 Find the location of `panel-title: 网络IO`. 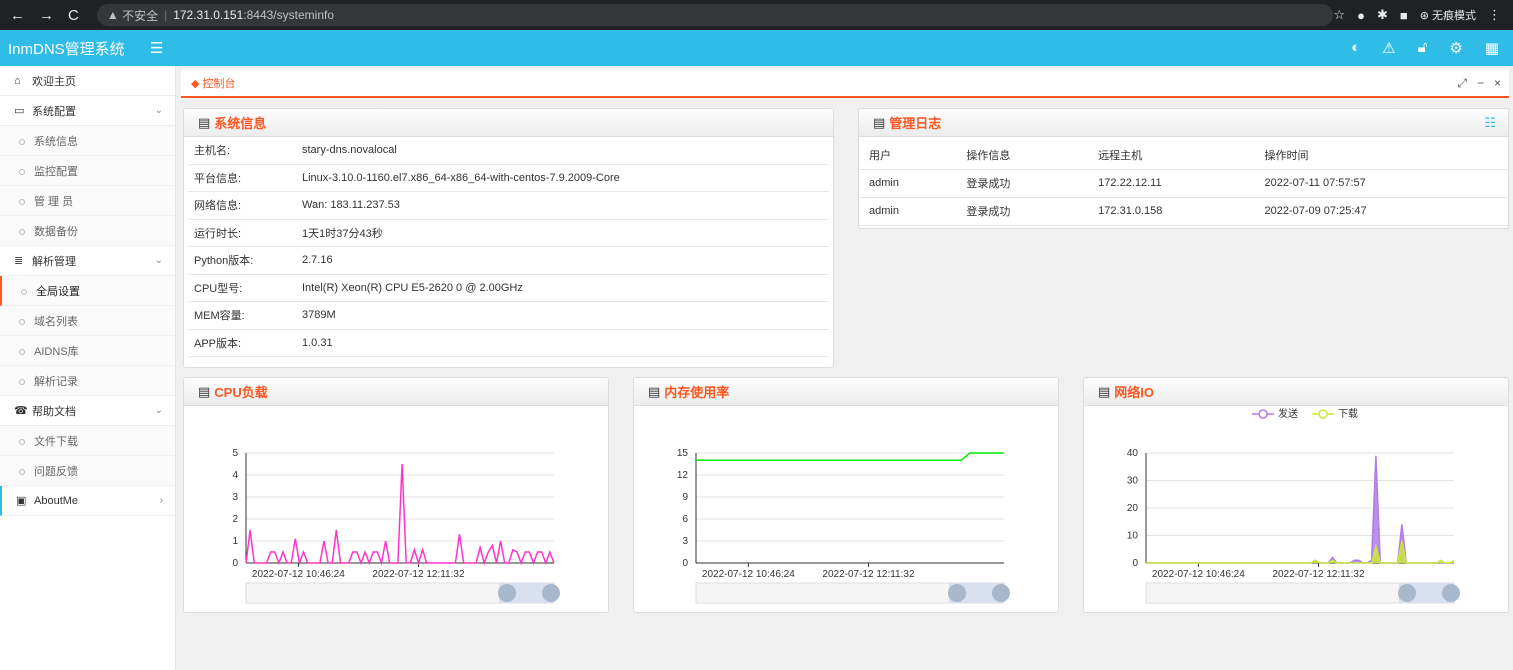

panel-title: 网络IO is located at coordinates (1134, 392).